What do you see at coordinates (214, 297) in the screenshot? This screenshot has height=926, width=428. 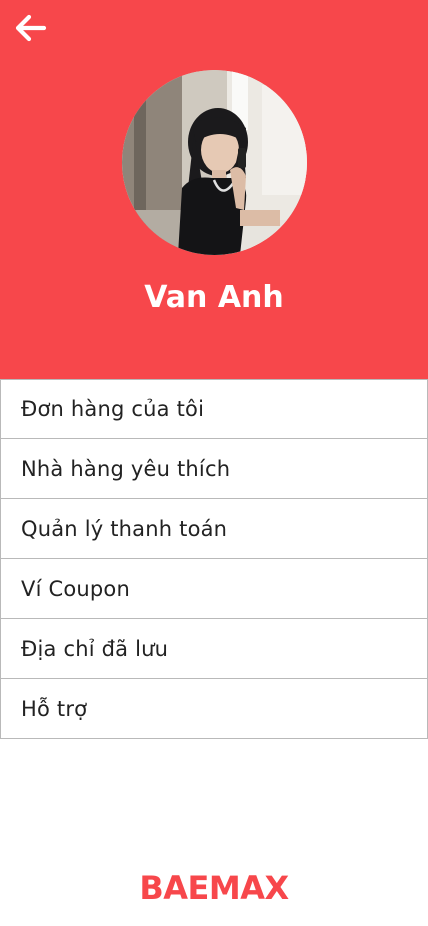 I see `user-name: Van Anh` at bounding box center [214, 297].